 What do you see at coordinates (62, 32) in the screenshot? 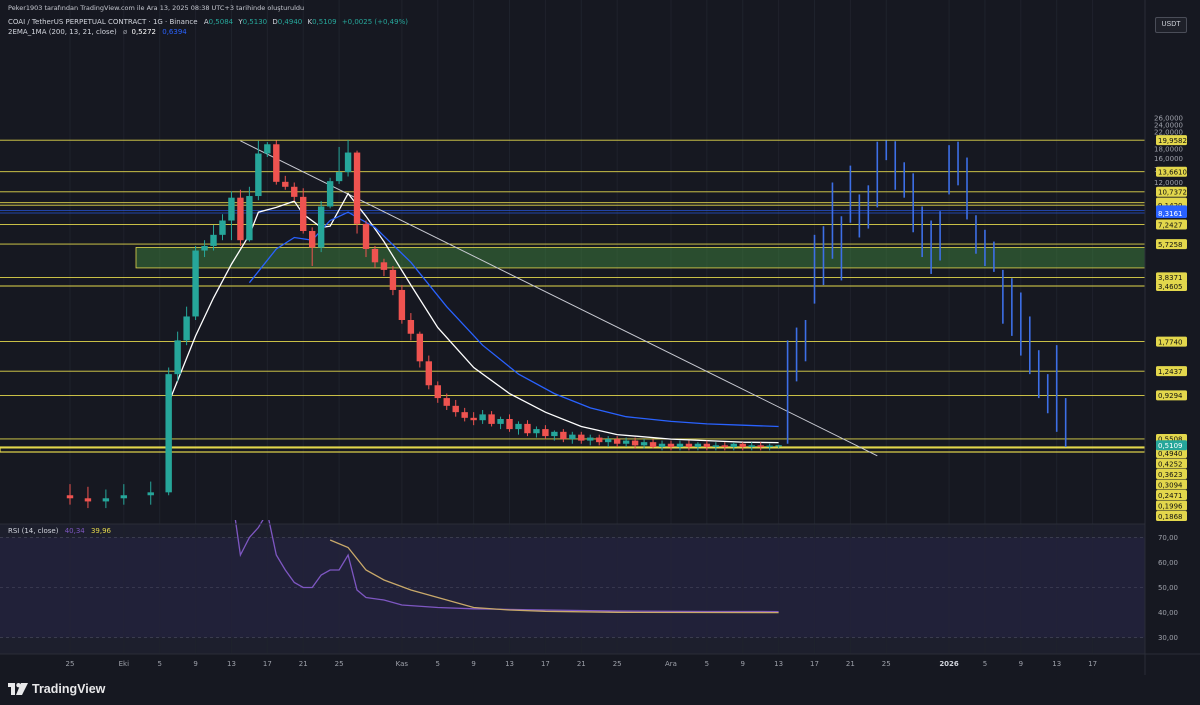
I see `ema-label: 2EMA_1MA (200, 13, 21, close)` at bounding box center [62, 32].